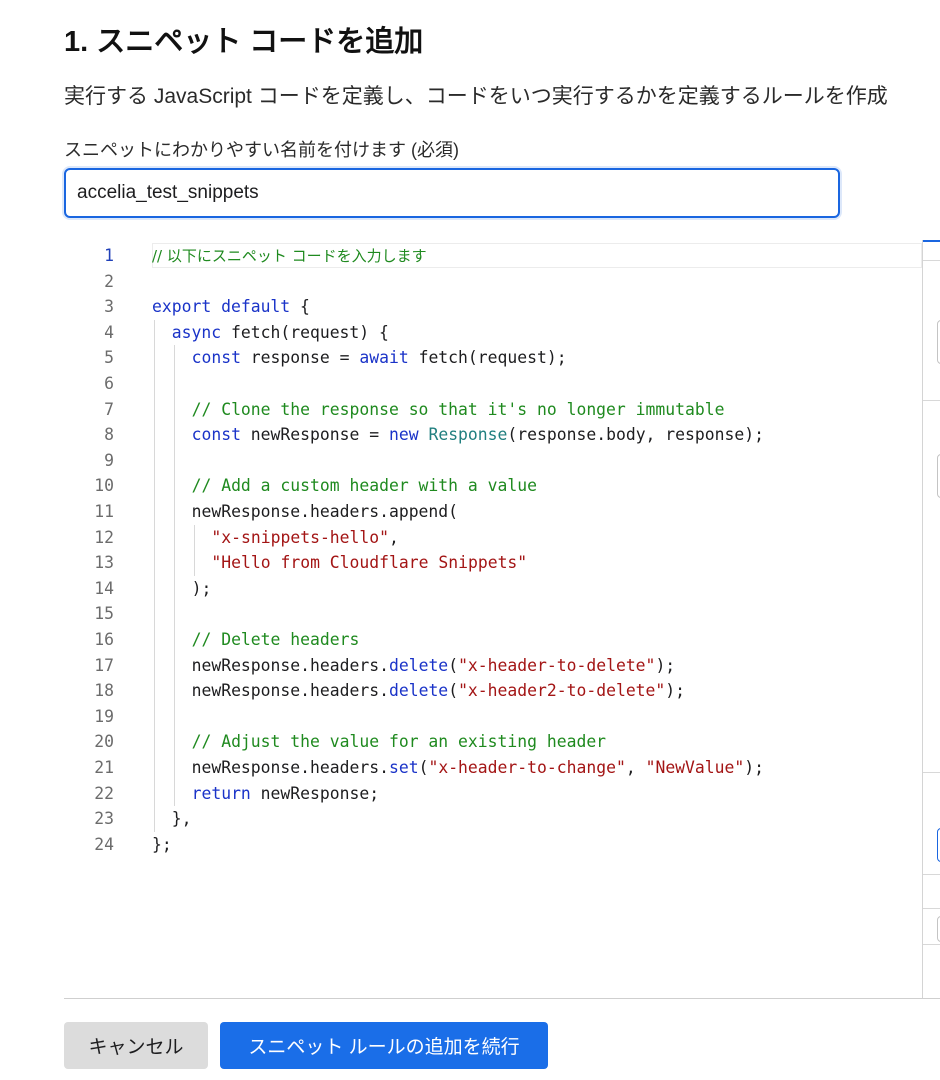 The image size is (940, 1080). I want to click on code-text: export default {, so click(231, 307).